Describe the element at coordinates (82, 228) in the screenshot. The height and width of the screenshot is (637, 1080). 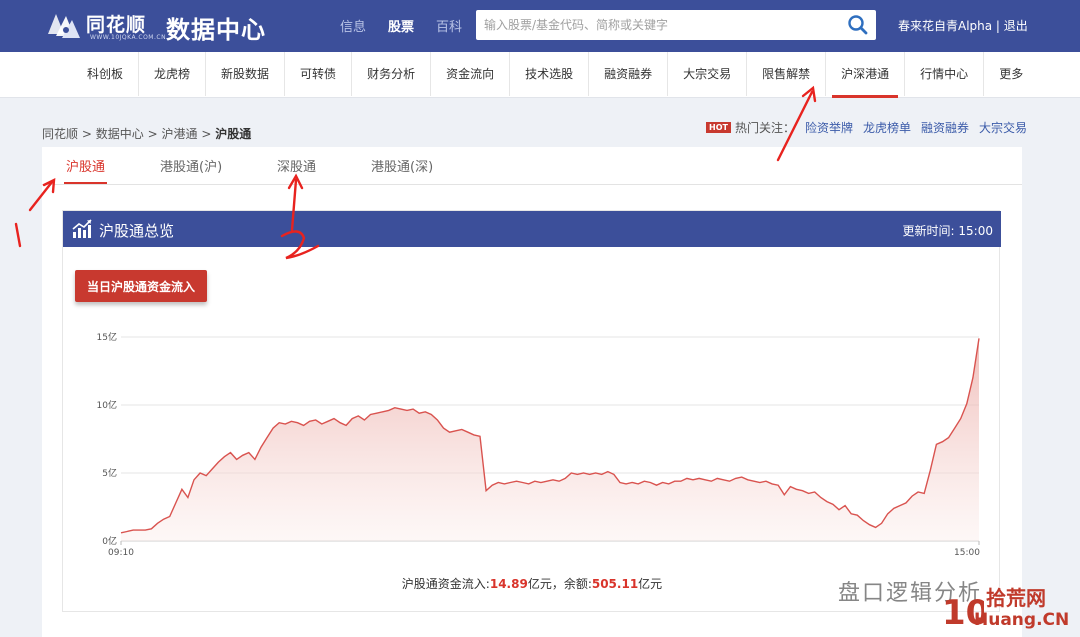
I see `trend-chart-icon` at that location.